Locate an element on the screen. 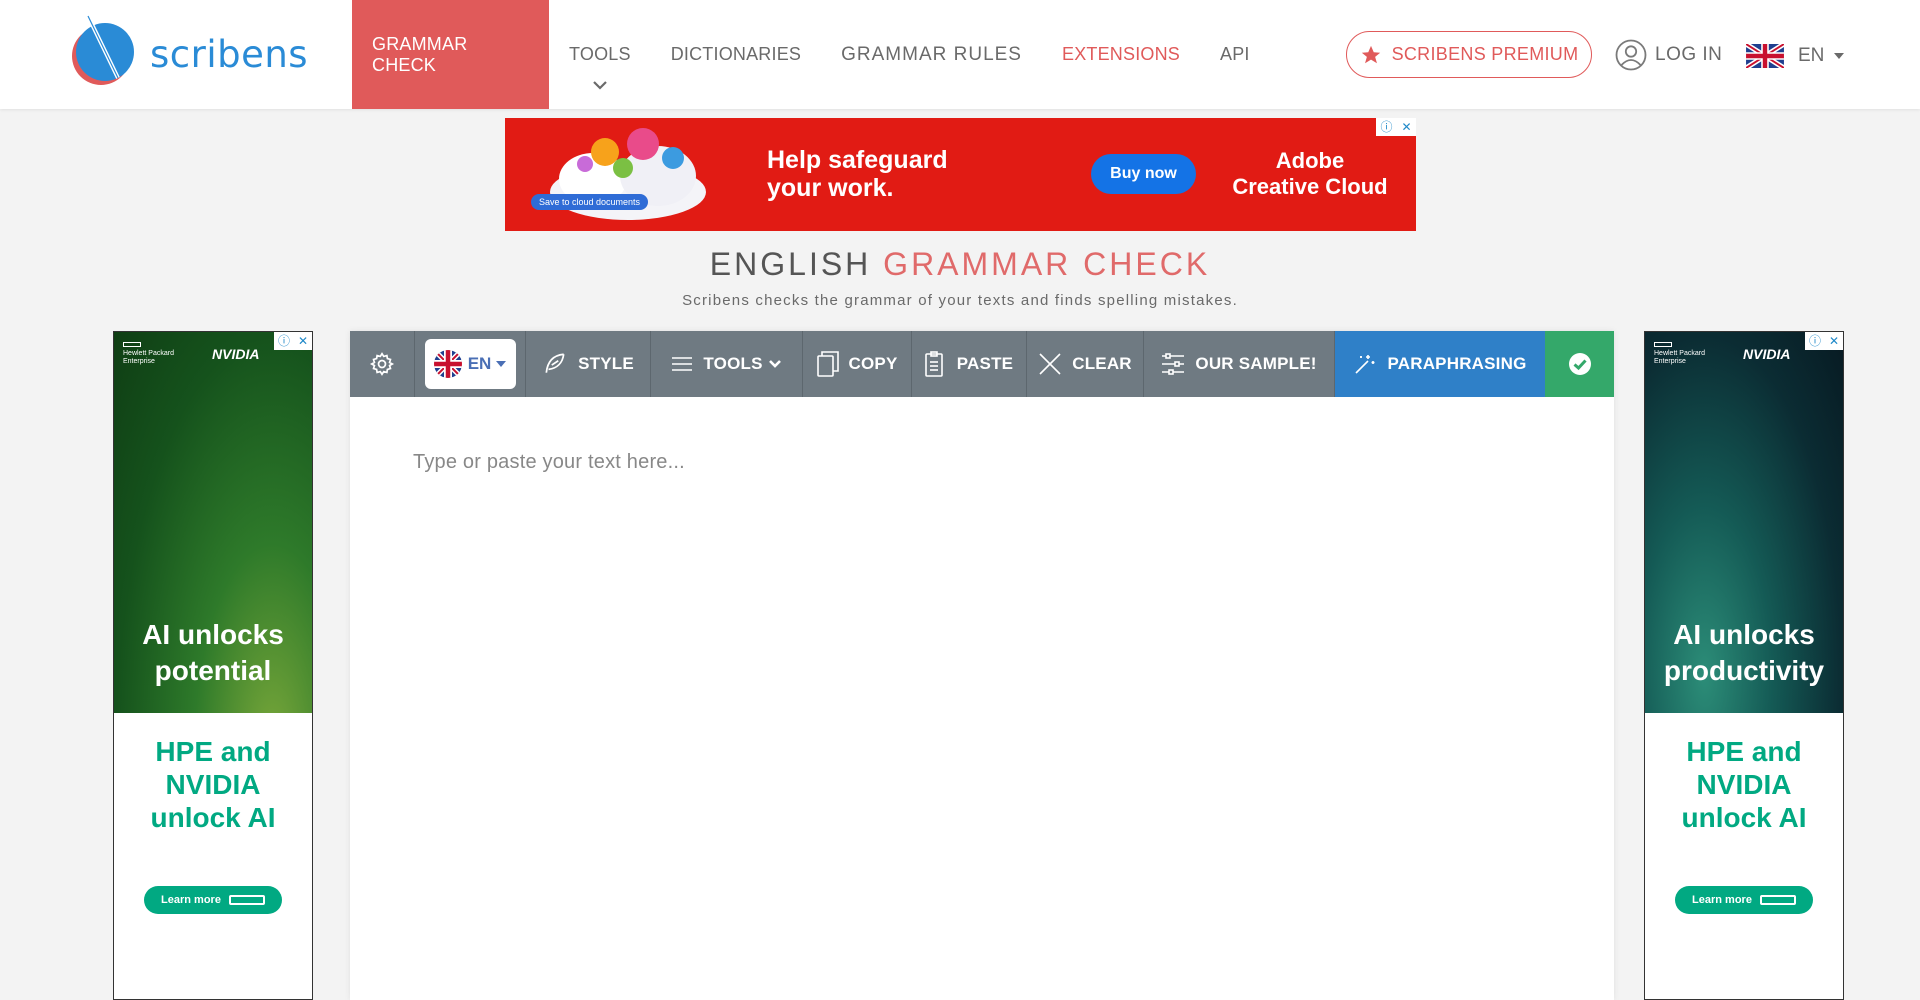  nav-grammar-check: GRAMMAR CHECK is located at coordinates (450, 54).